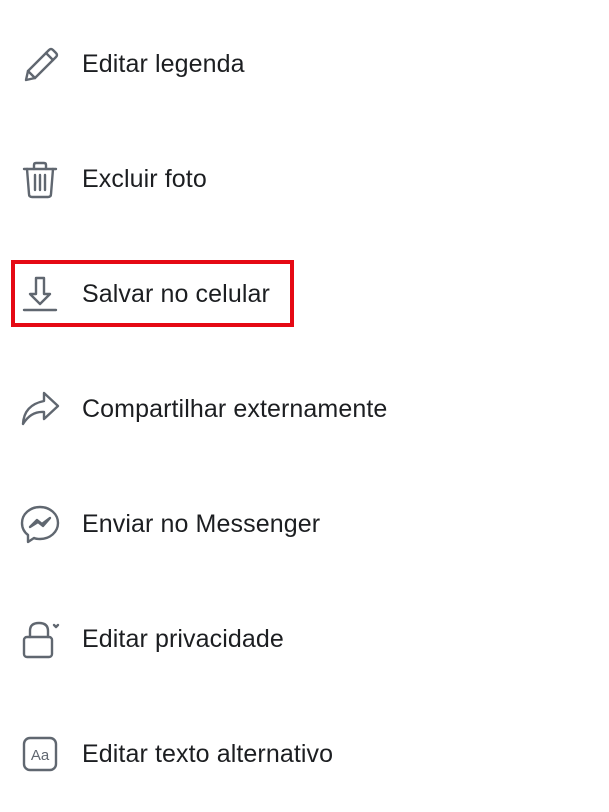  Describe the element at coordinates (304, 294) in the screenshot. I see `menu-item-save-to-phone: Salvar no celular` at that location.